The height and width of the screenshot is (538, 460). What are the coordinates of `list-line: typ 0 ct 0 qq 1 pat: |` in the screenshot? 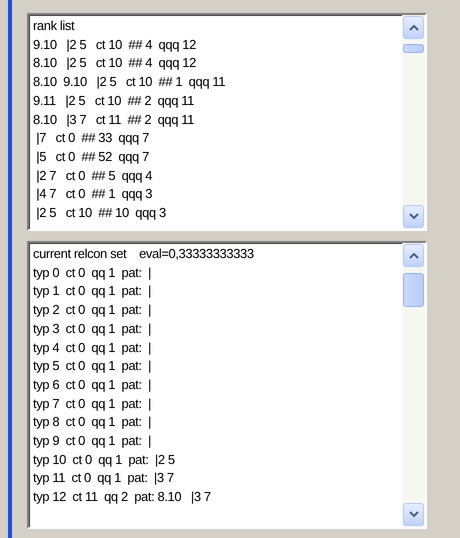 It's located at (92, 273).